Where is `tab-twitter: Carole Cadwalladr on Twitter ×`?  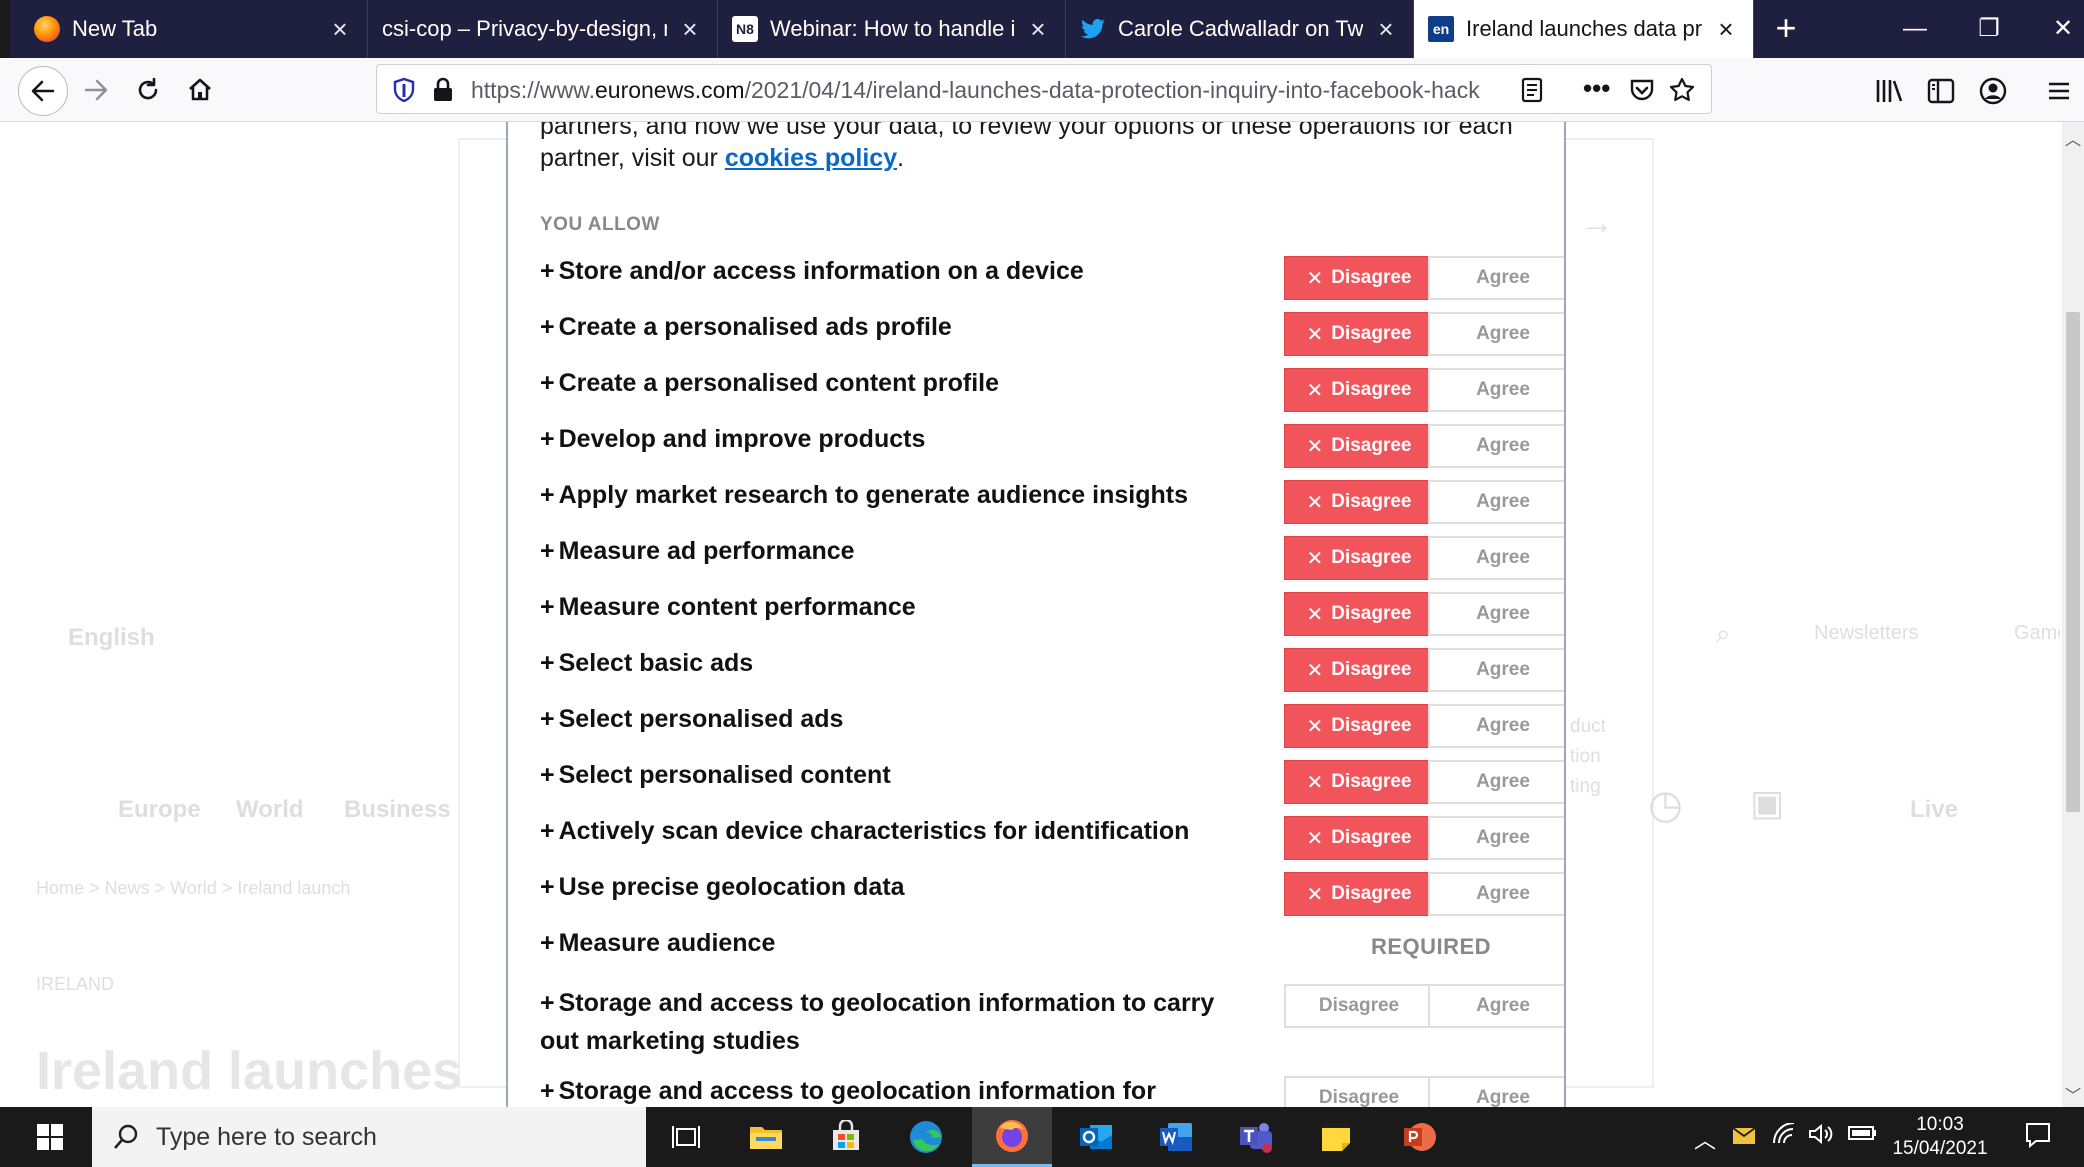 tab-twitter: Carole Cadwalladr on Twitter × is located at coordinates (1240, 29).